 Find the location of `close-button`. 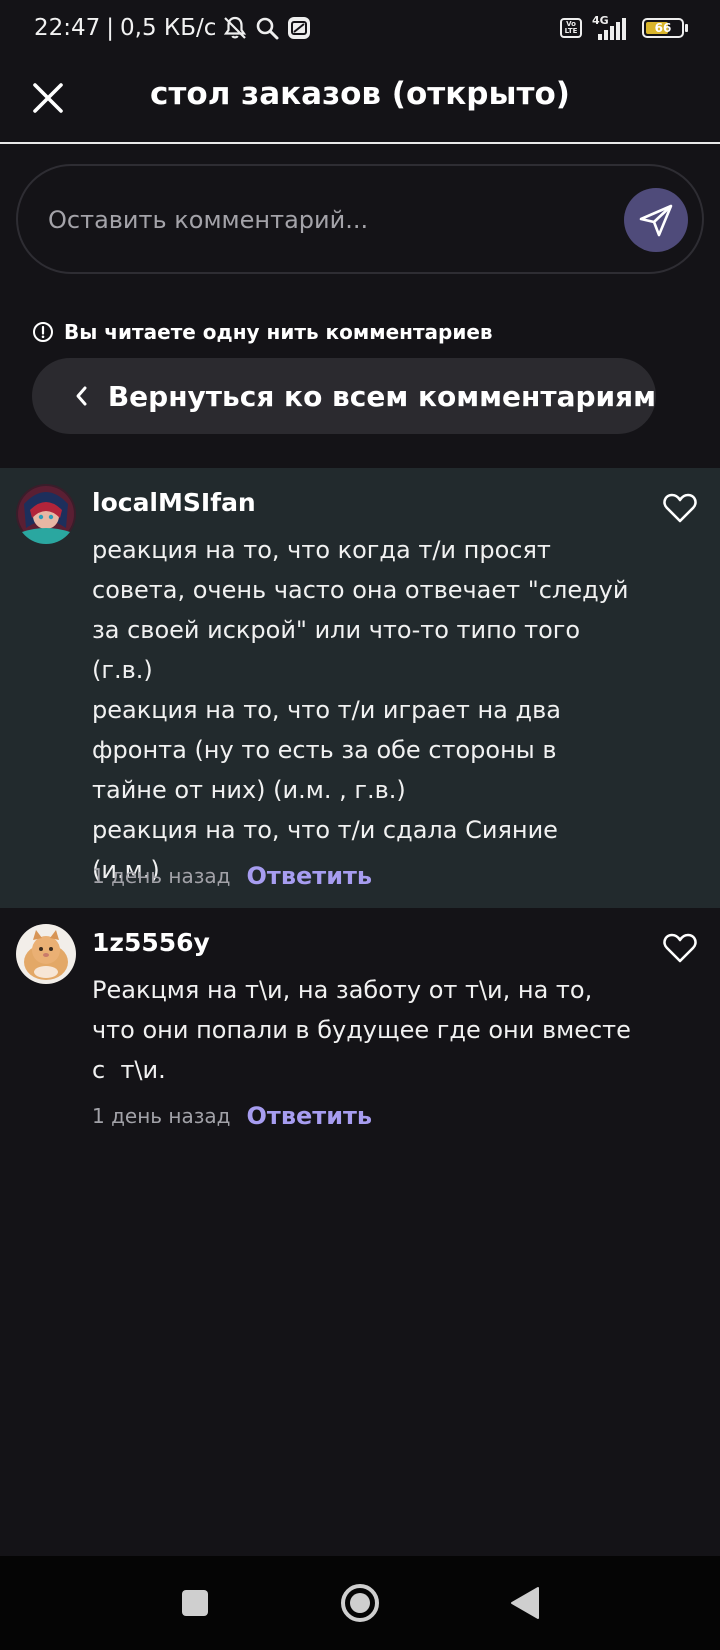

close-button is located at coordinates (48, 98).